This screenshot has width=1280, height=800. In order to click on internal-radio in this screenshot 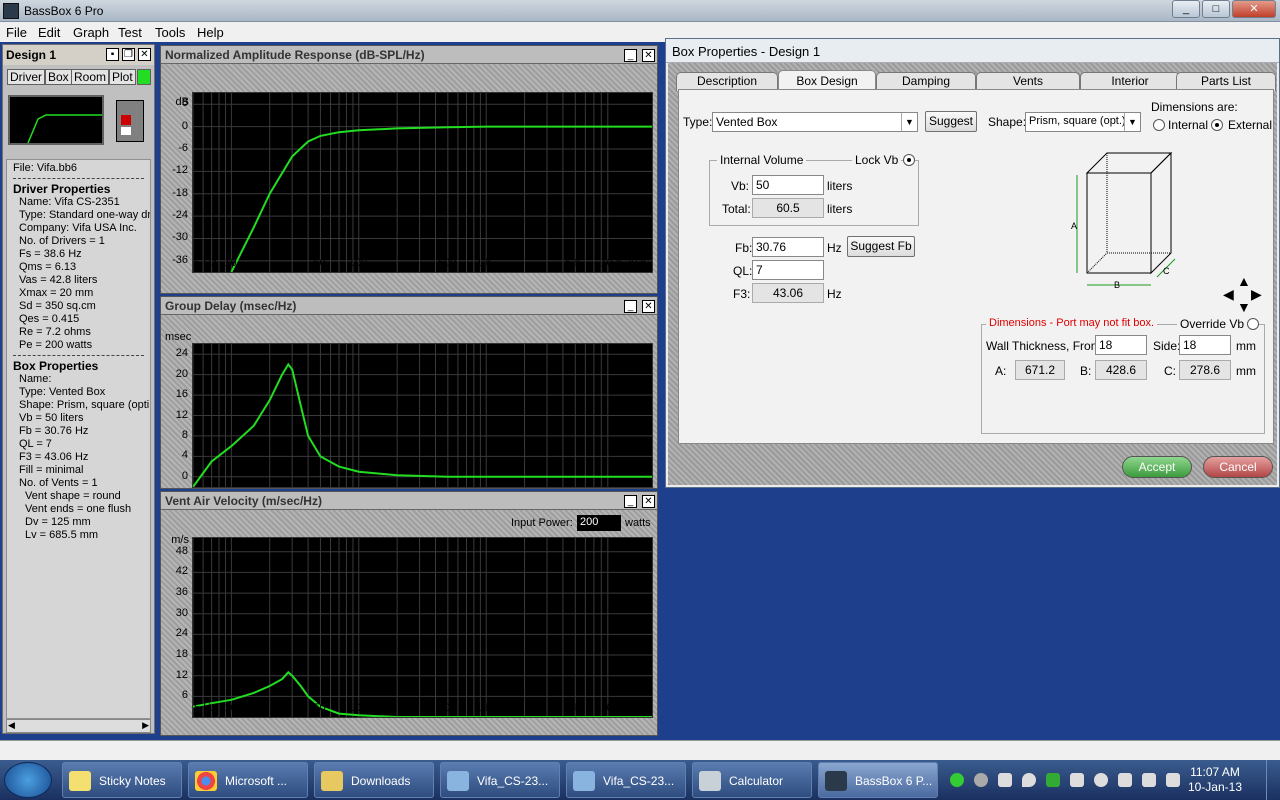, I will do `click(1159, 125)`.